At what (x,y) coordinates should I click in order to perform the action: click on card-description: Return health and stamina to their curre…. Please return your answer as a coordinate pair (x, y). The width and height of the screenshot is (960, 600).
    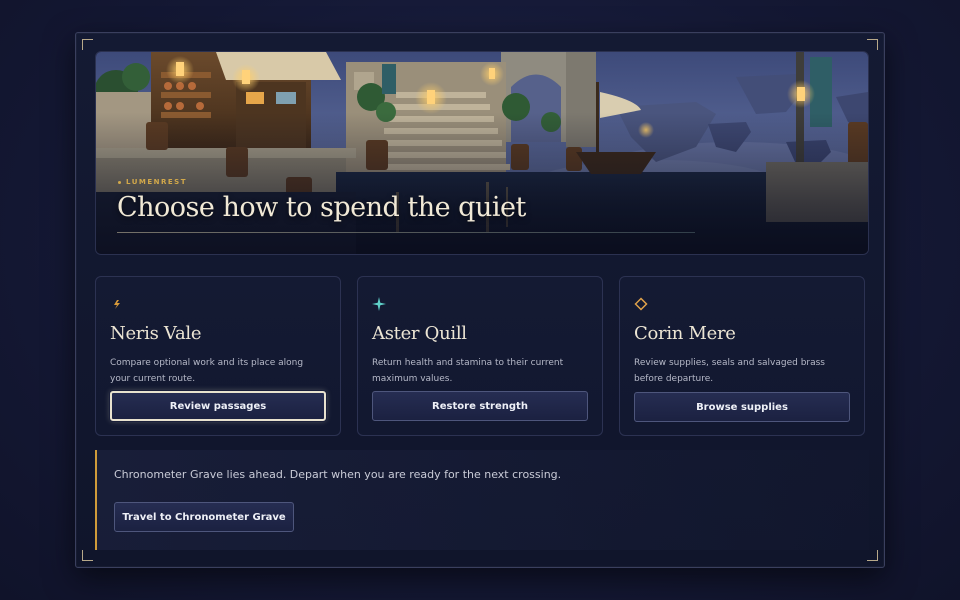
    Looking at the image, I should click on (468, 371).